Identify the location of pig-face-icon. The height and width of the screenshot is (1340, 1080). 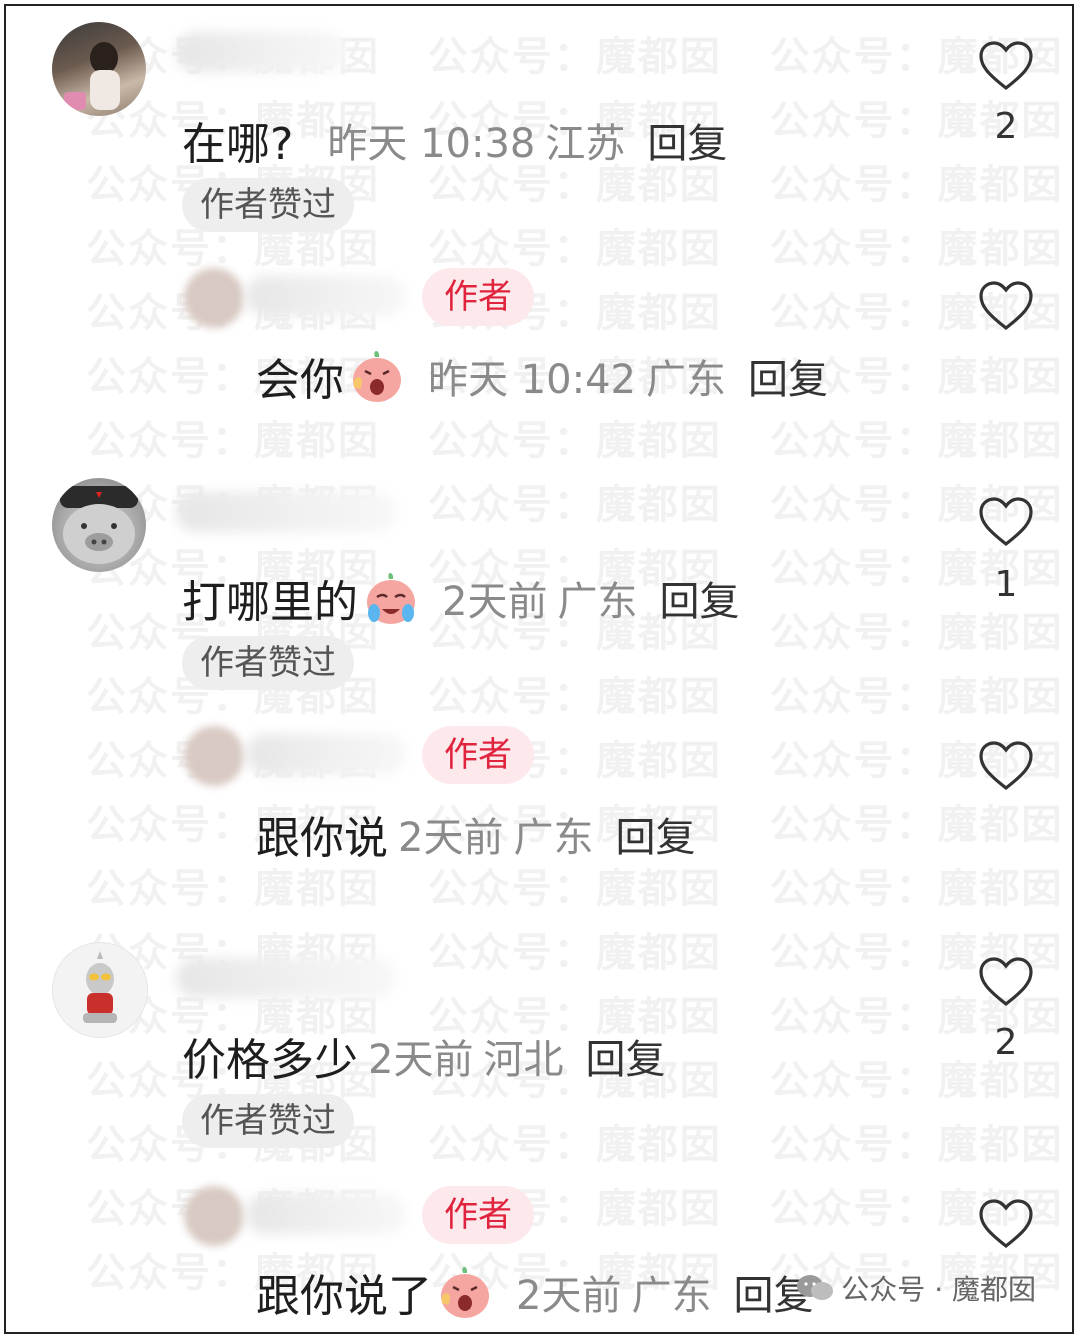
(99, 525).